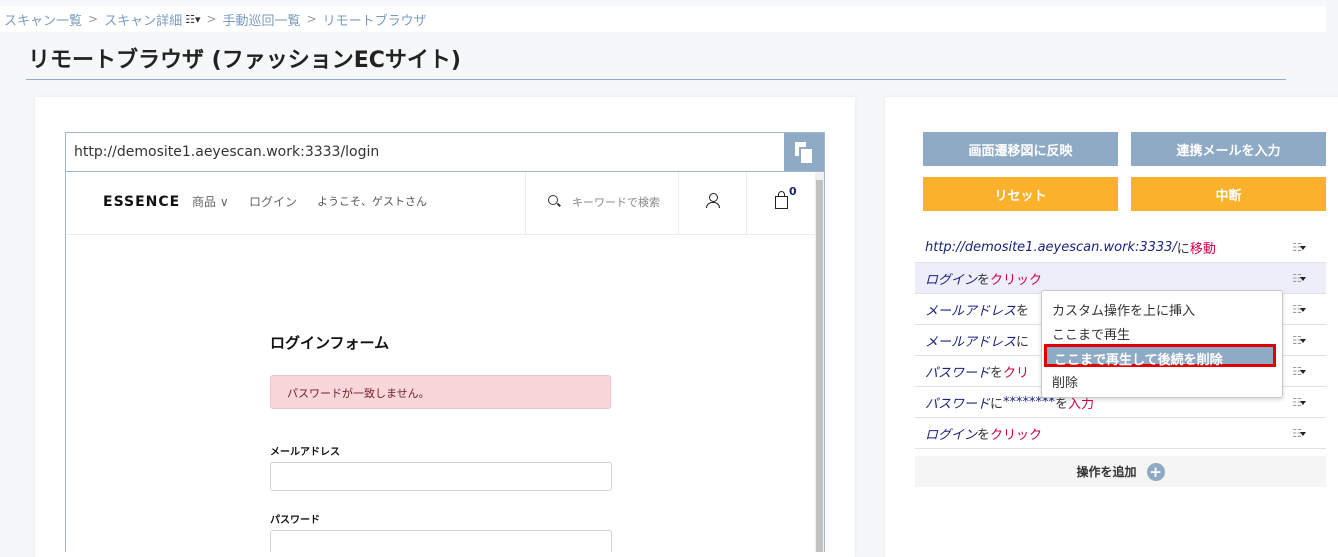 Image resolution: width=1338 pixels, height=557 pixels. Describe the element at coordinates (262, 19) in the screenshot. I see `breadcrumb-manual-crawl-list: 手動巡回一覧` at that location.